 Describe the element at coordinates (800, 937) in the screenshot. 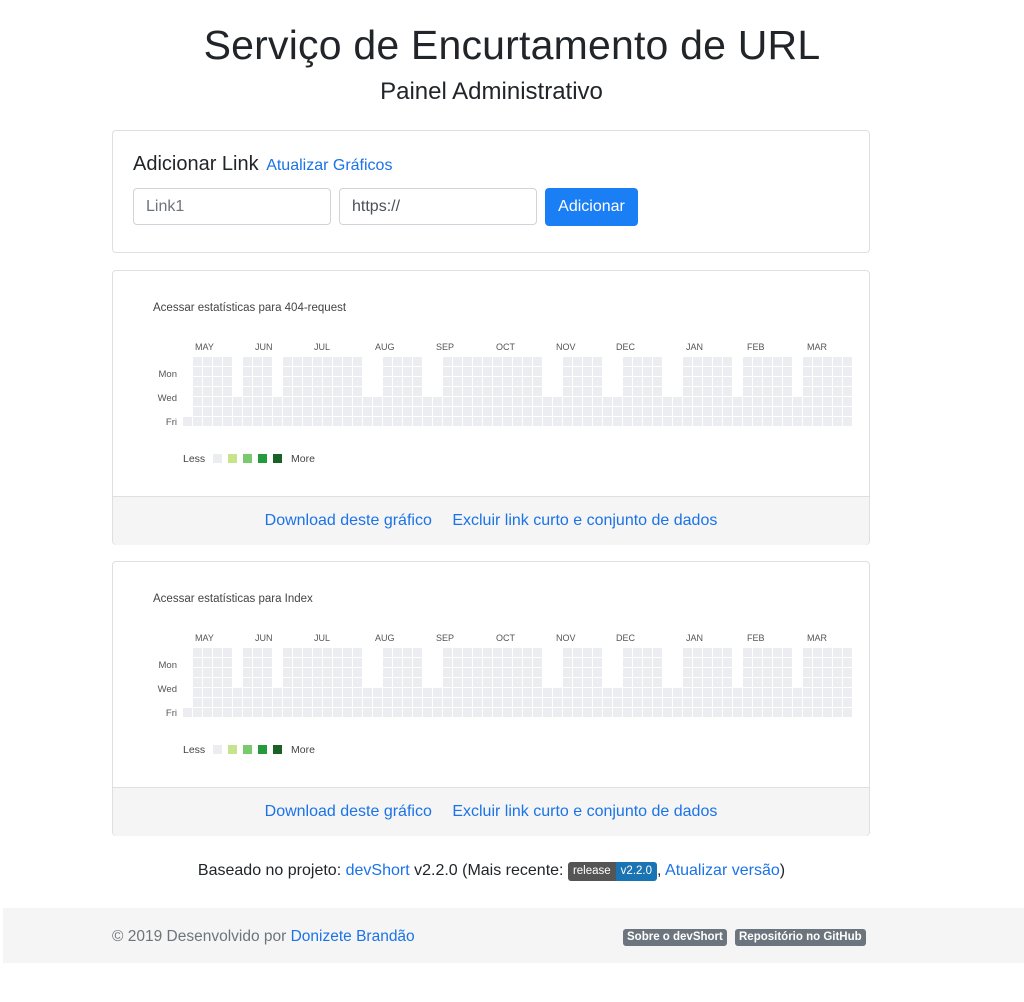

I see `github-badge: Repositório no GitHub` at that location.